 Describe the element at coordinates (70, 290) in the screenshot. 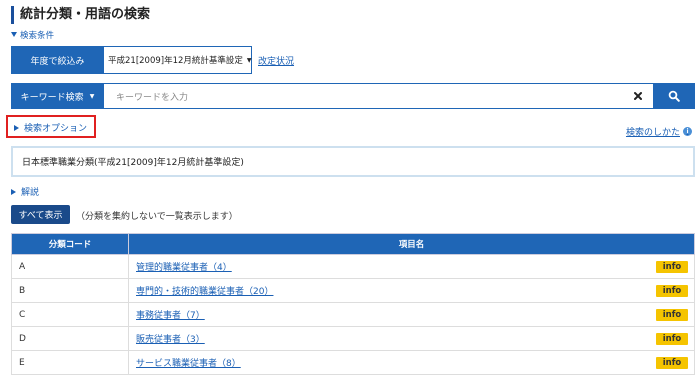

I see `row-code: B` at that location.